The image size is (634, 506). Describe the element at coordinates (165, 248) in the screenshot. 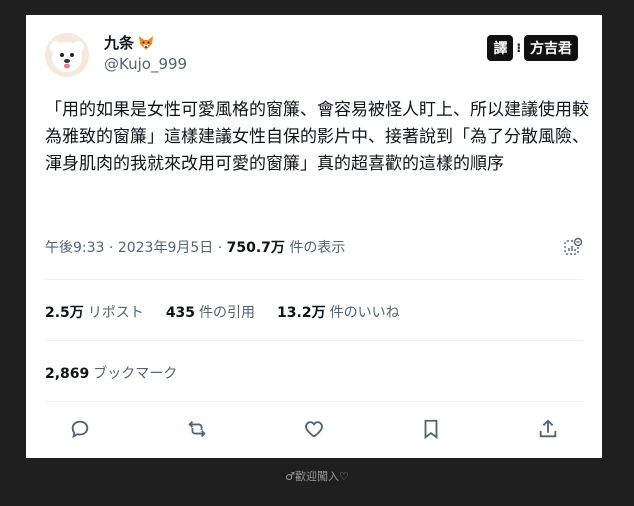

I see `tweet-date: 2023年9月5日` at that location.